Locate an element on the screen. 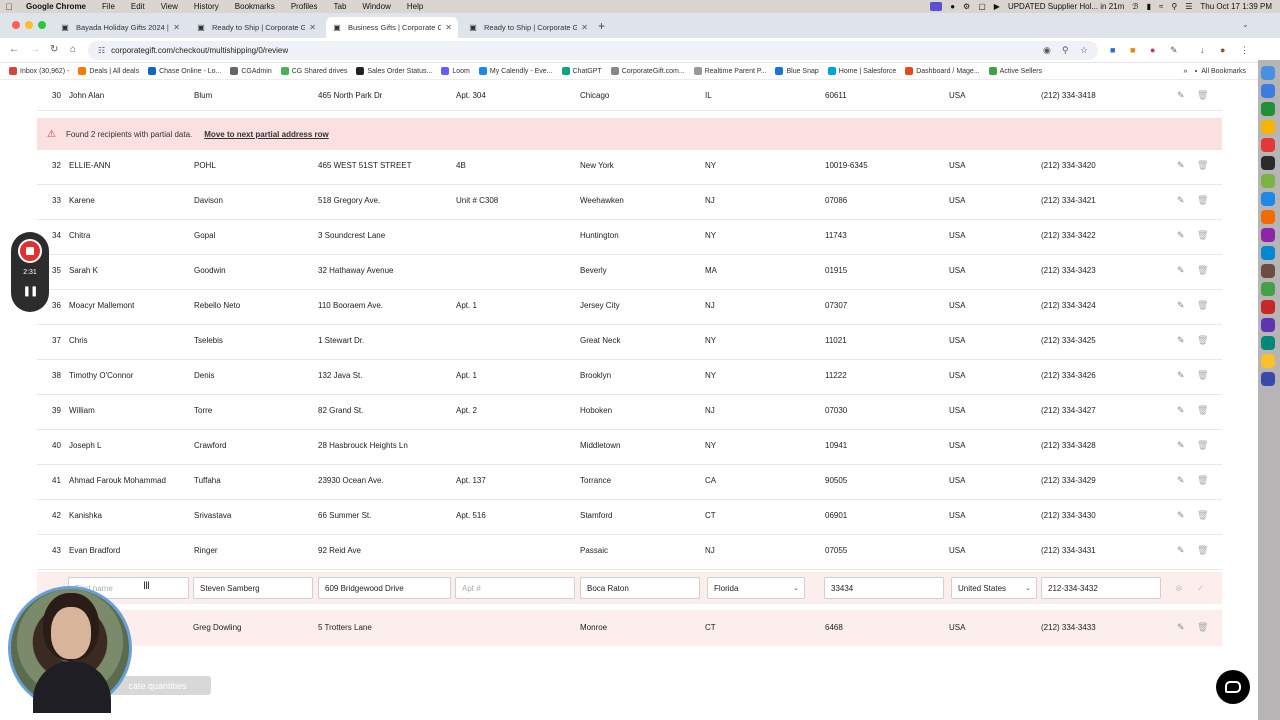 The width and height of the screenshot is (1280, 720). tab-ready-to-ship: ▣ Ready to Ship | Corporate Gif ✕ is located at coordinates (256, 27).